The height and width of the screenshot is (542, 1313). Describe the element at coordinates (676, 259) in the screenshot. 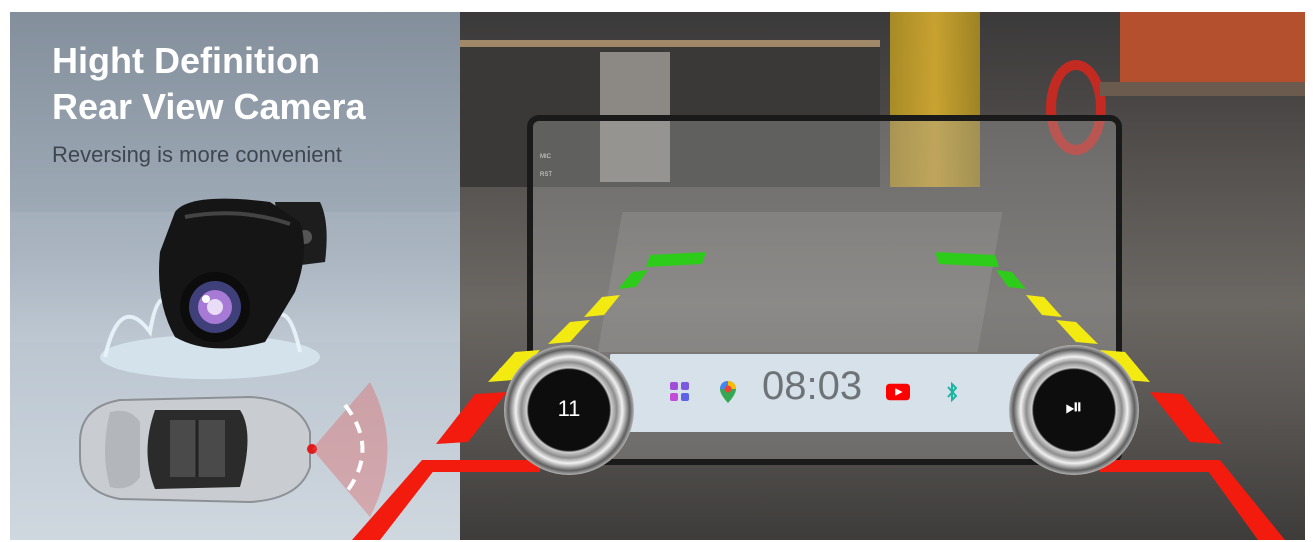

I see `guide-left-green-top` at that location.